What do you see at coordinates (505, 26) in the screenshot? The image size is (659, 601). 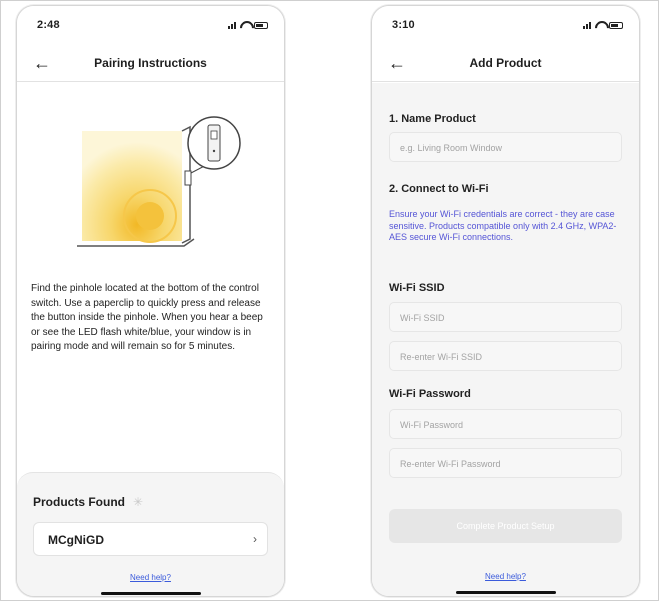 I see `status-bar: 3:10` at bounding box center [505, 26].